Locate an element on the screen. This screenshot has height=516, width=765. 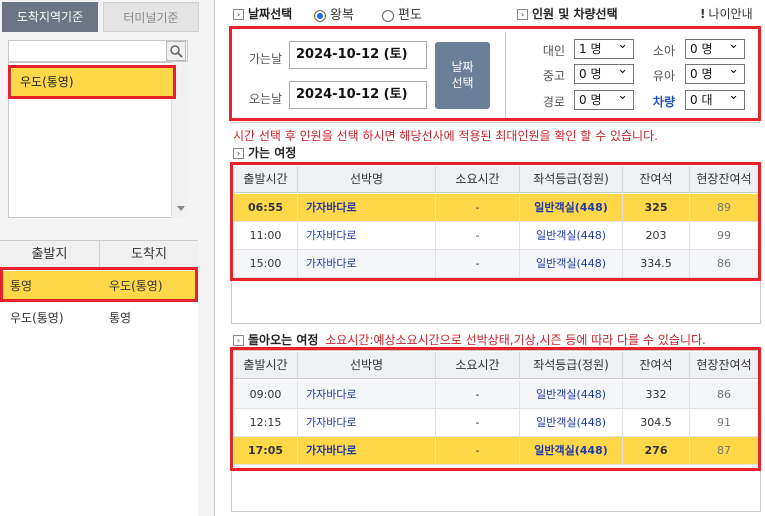
one-way-radio: 편도 is located at coordinates (402, 13).